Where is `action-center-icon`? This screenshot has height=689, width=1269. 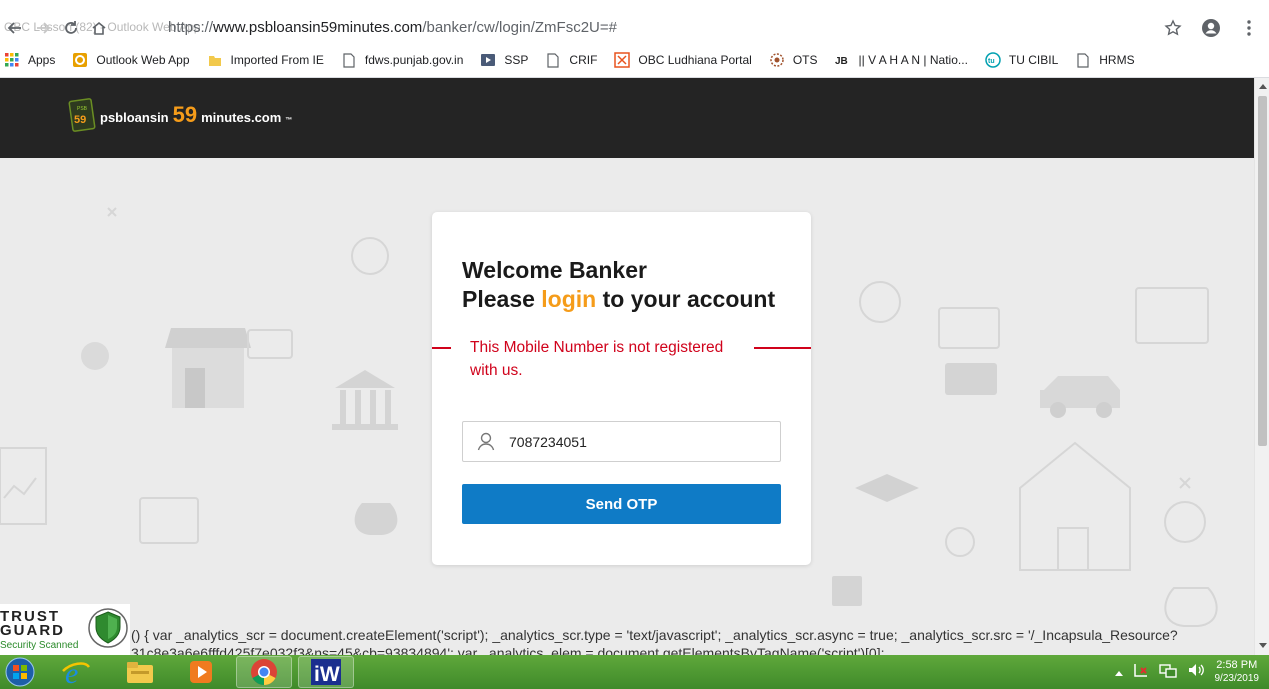 action-center-icon is located at coordinates (1141, 672).